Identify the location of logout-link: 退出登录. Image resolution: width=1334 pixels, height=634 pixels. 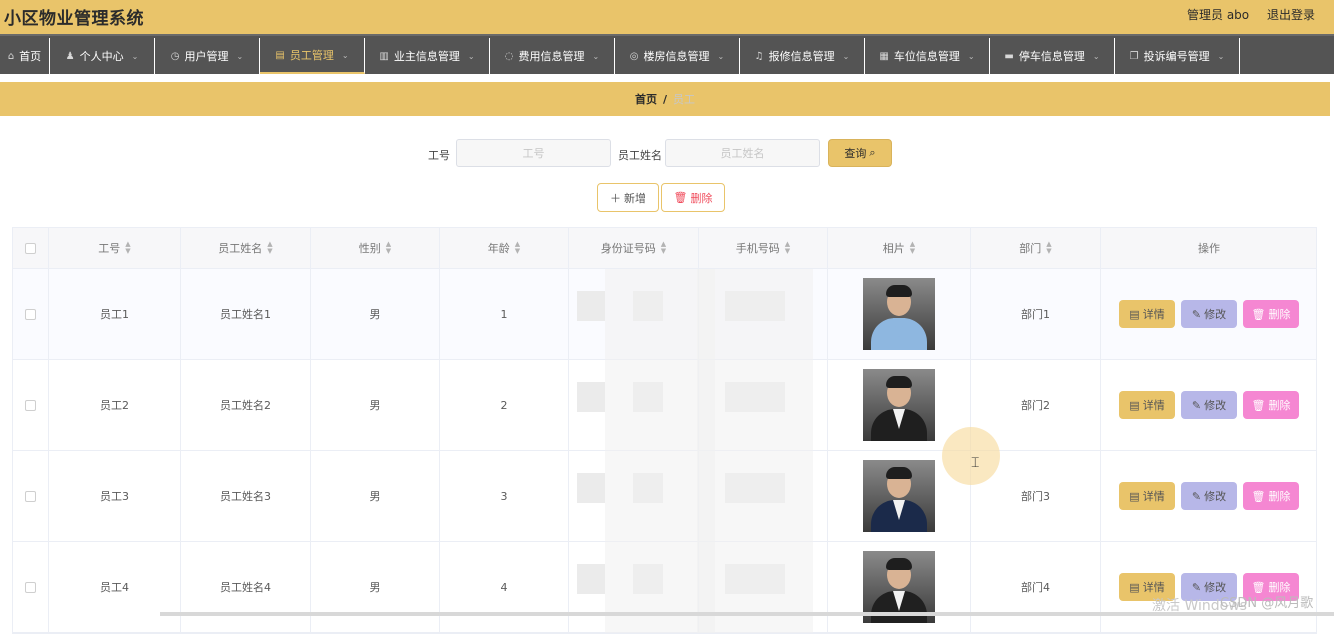
(1291, 15).